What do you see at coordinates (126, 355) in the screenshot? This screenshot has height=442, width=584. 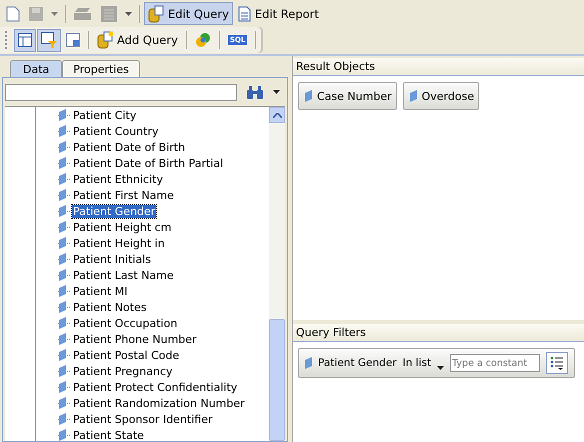 I see `tree-item: Patient Postal Code` at bounding box center [126, 355].